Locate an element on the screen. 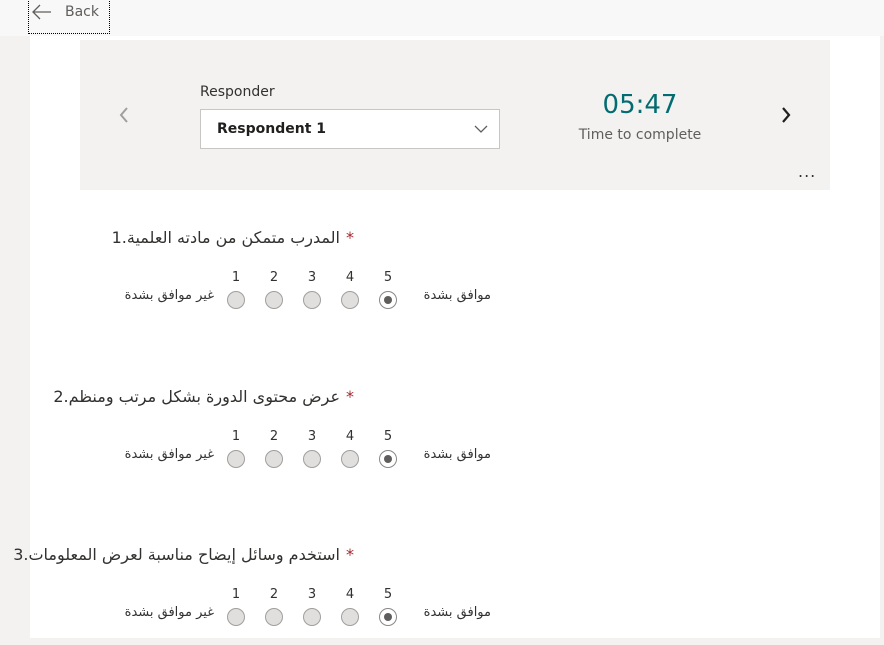  responder-dropdown: Respondent 1 is located at coordinates (350, 129).